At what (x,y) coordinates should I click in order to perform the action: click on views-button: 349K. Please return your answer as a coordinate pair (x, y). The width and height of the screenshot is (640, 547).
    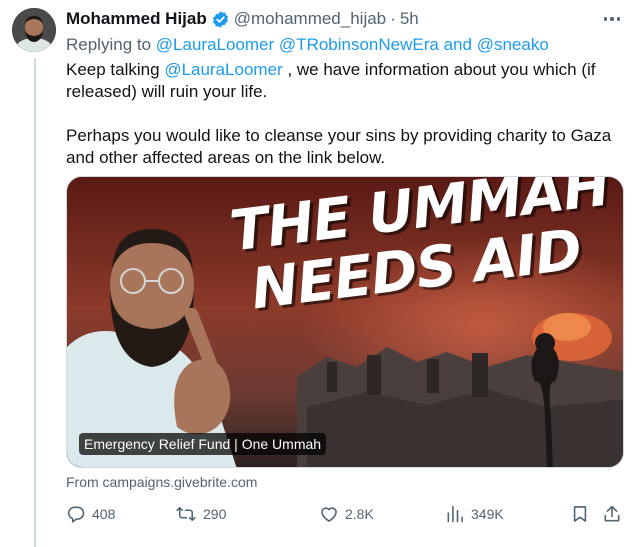
    Looking at the image, I should click on (474, 514).